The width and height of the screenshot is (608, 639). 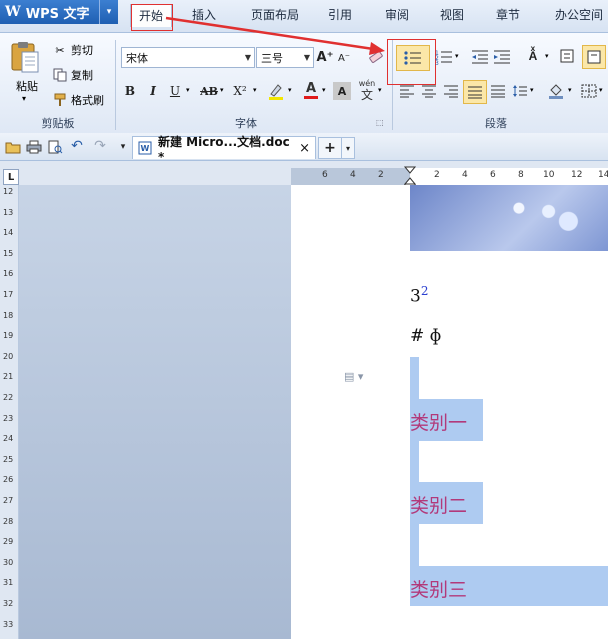 What do you see at coordinates (8, 253) in the screenshot?
I see `vertical-ruler-tick-label: 15` at bounding box center [8, 253].